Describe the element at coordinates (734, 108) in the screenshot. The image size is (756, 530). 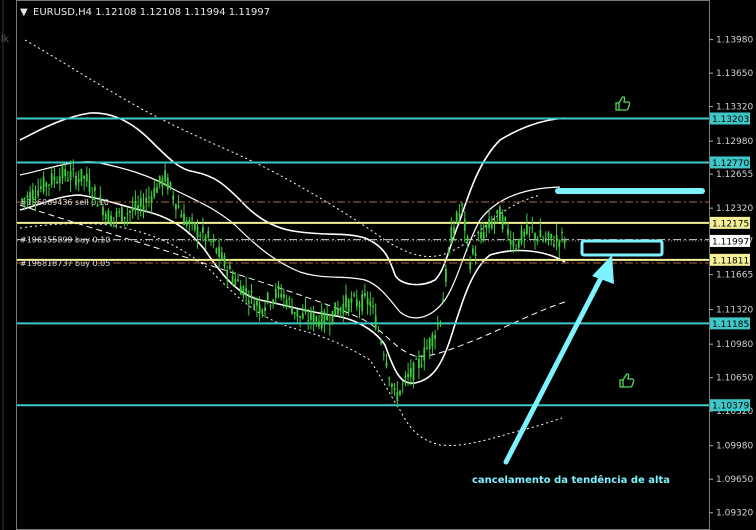
I see `axis-tick-label: 1.13320` at that location.